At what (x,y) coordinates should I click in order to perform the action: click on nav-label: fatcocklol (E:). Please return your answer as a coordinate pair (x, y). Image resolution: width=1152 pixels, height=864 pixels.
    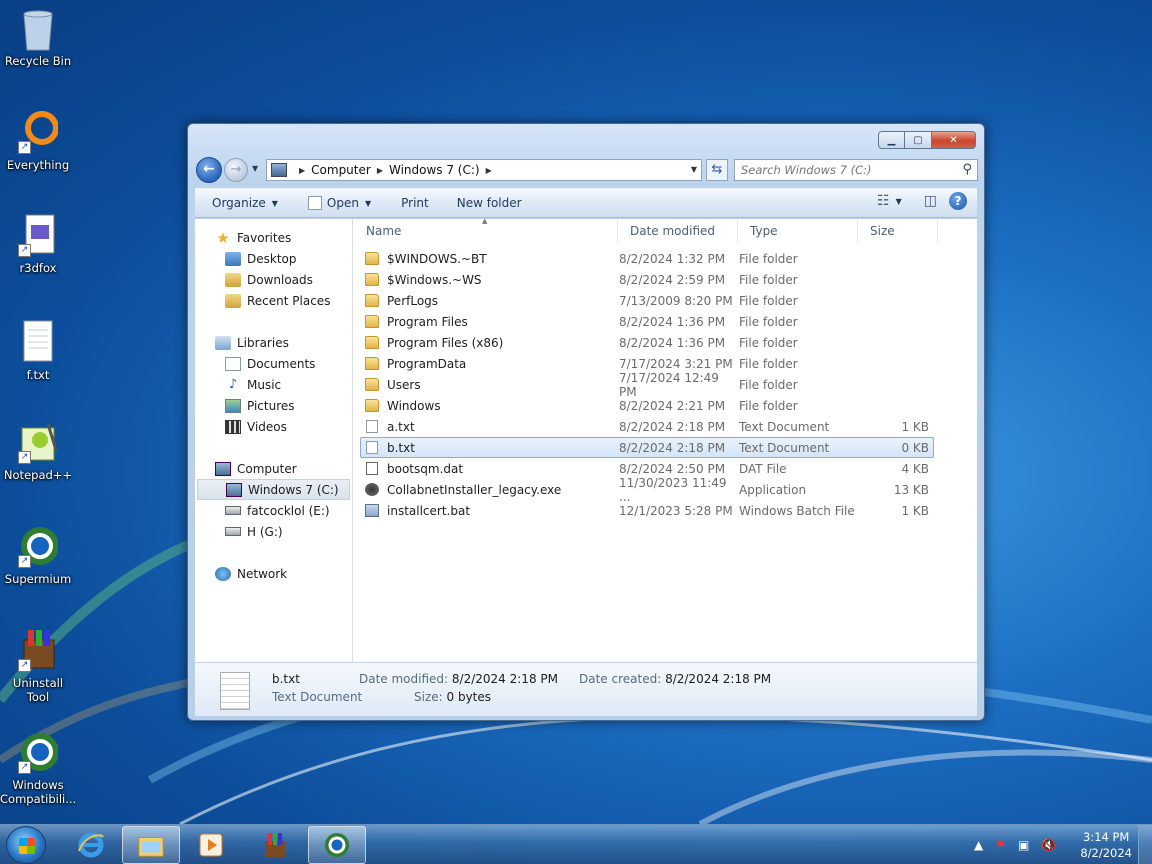
    Looking at the image, I should click on (288, 510).